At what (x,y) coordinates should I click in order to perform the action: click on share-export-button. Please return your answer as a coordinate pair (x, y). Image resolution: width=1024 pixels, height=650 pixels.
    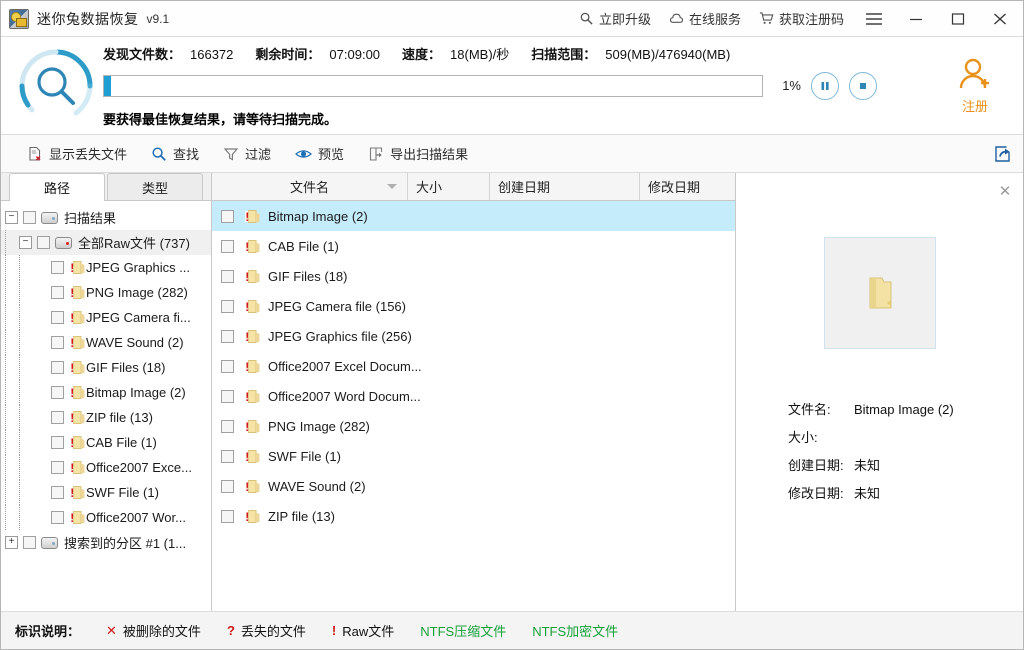
    Looking at the image, I should click on (1002, 154).